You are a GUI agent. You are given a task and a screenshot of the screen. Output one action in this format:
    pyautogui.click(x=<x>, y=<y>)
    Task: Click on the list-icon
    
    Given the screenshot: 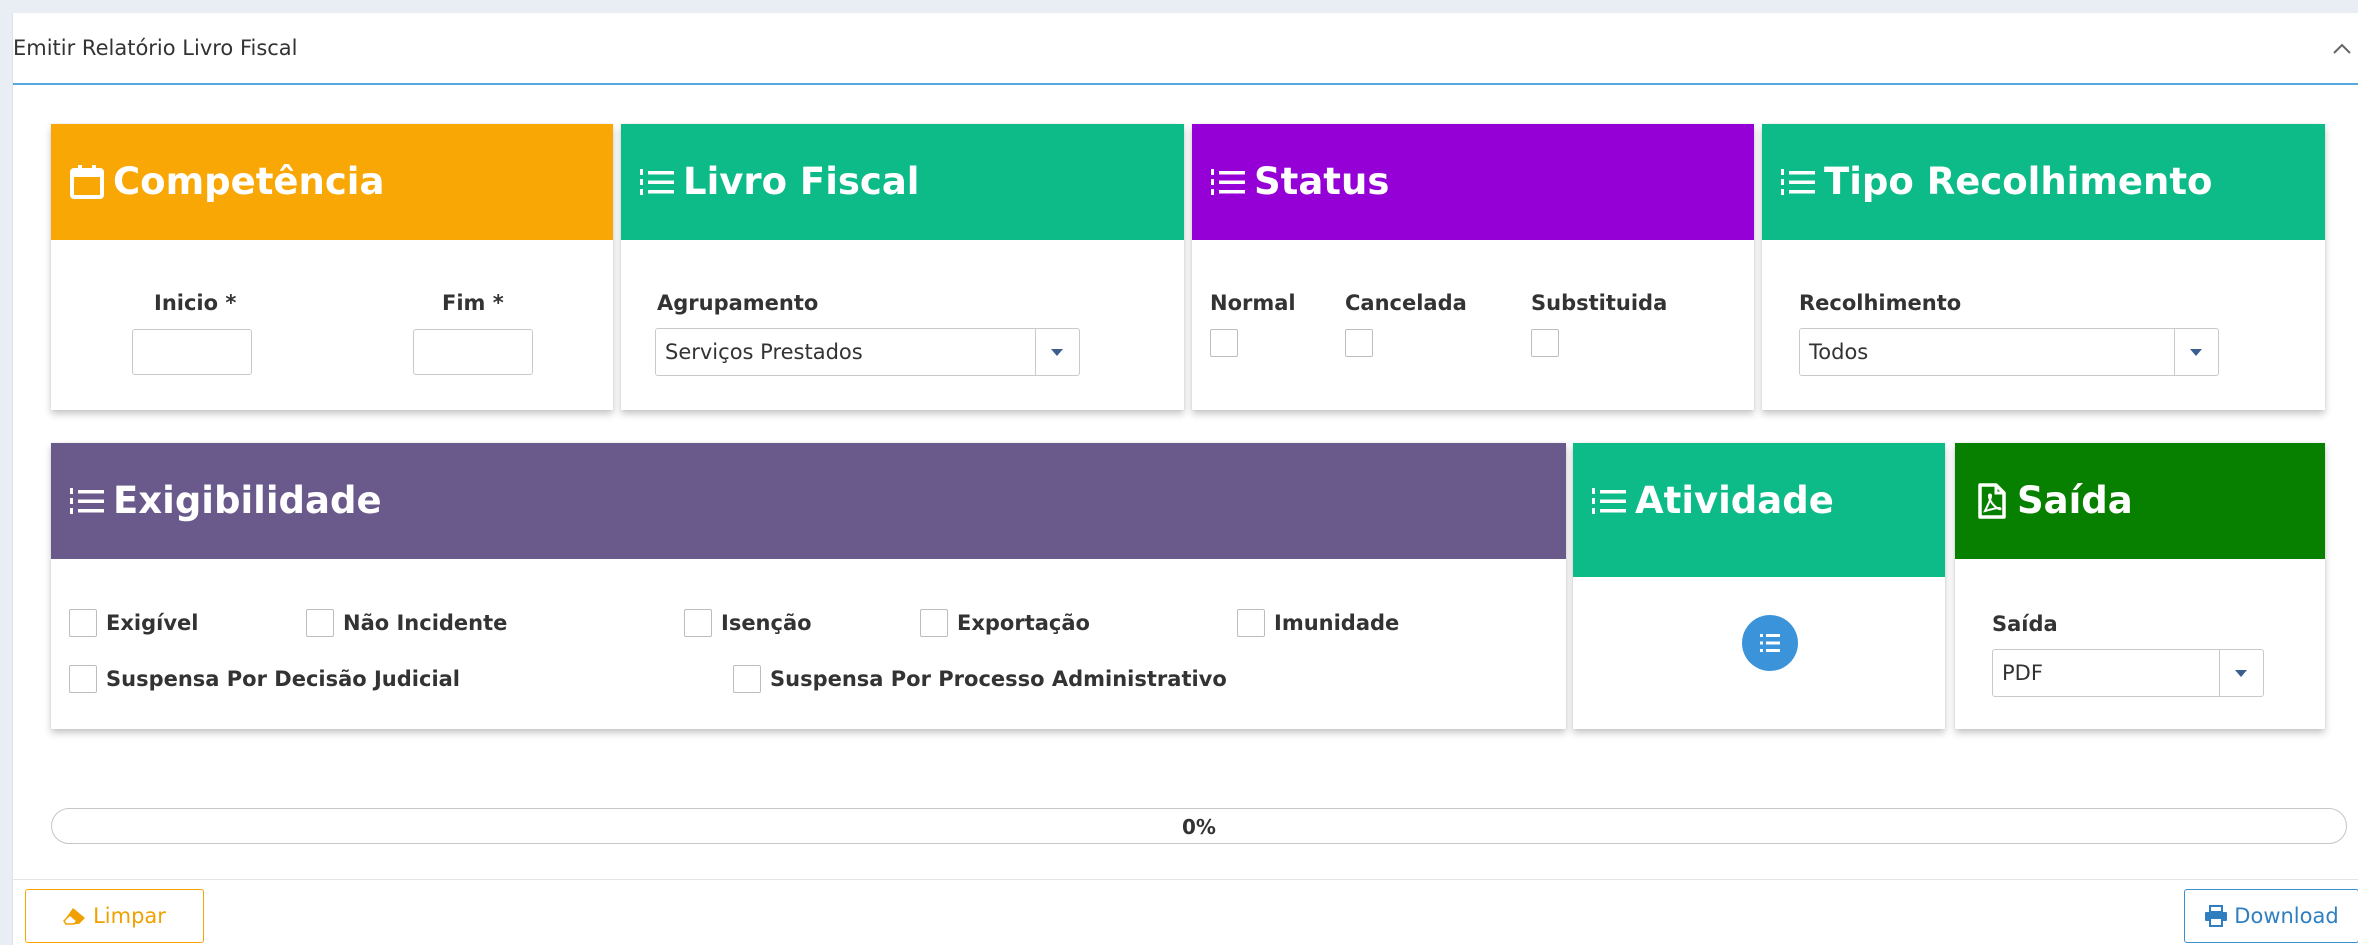 What is the action you would take?
    pyautogui.click(x=1770, y=643)
    